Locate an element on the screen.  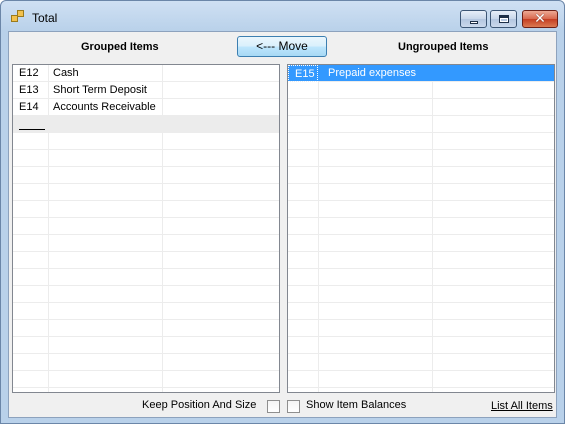
close-icon: ✕ is located at coordinates (540, 19).